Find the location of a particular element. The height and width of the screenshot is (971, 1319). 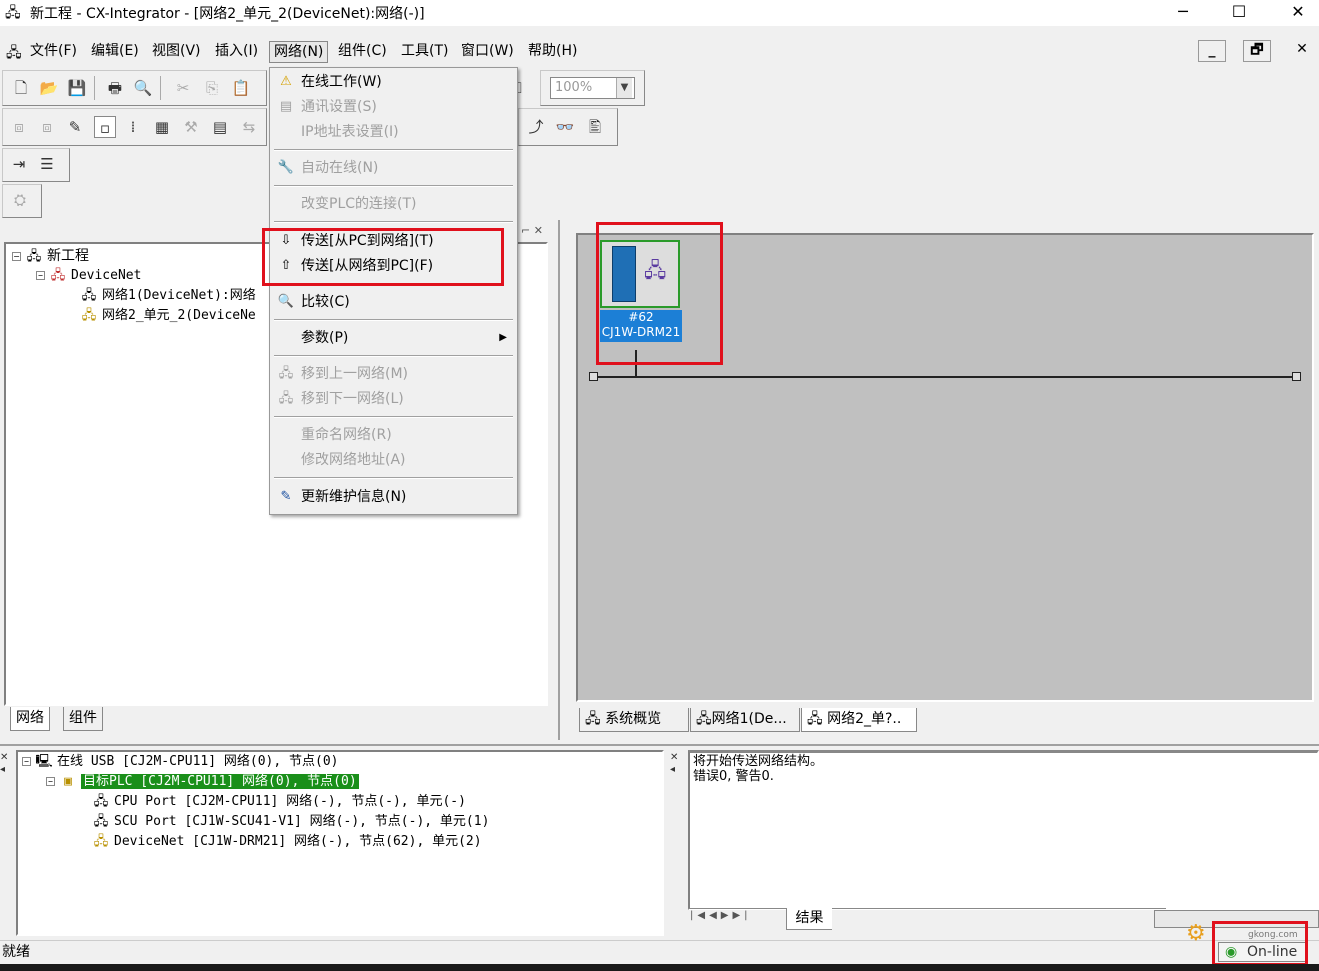

copy-icon: ⎘ is located at coordinates (212, 88).